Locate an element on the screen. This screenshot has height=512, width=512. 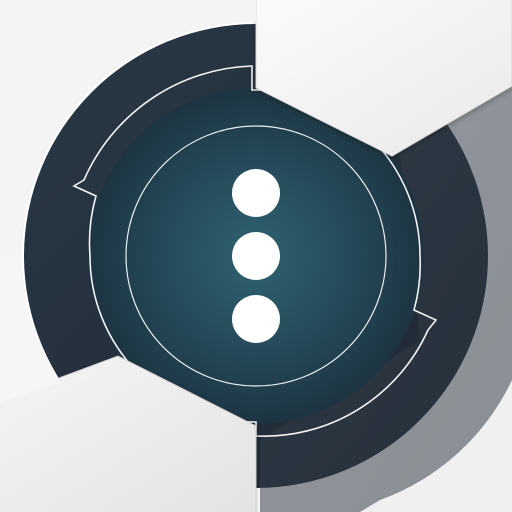
dot-middle is located at coordinates (256, 256).